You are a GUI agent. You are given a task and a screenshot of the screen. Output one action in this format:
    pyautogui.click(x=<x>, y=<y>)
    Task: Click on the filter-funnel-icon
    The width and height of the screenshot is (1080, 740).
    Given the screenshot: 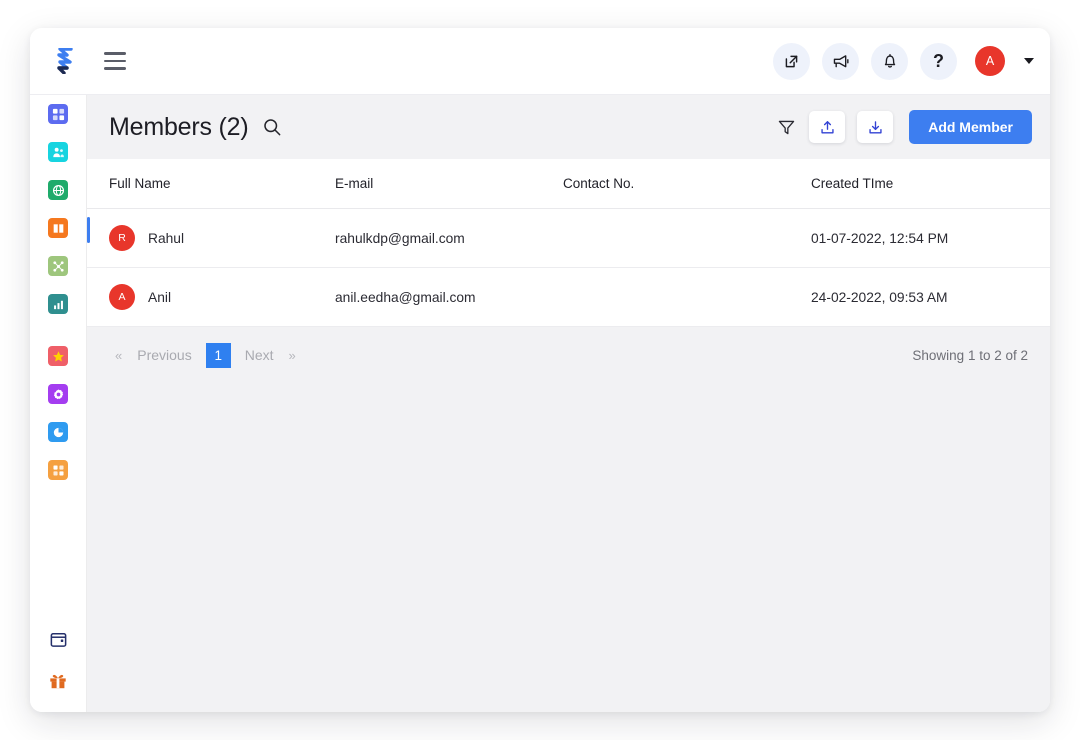 What is the action you would take?
    pyautogui.click(x=786, y=127)
    